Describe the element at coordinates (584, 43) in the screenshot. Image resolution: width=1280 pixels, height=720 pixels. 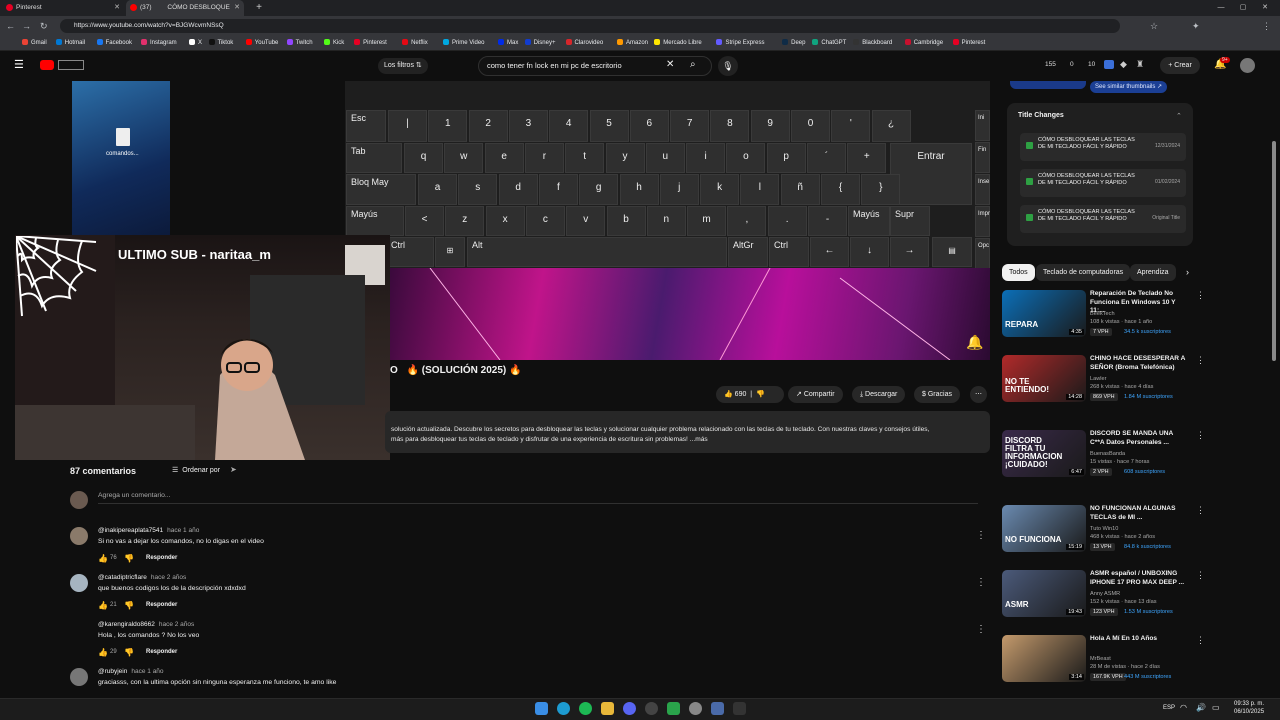
I see `bookmark-item: Clarovideo` at that location.